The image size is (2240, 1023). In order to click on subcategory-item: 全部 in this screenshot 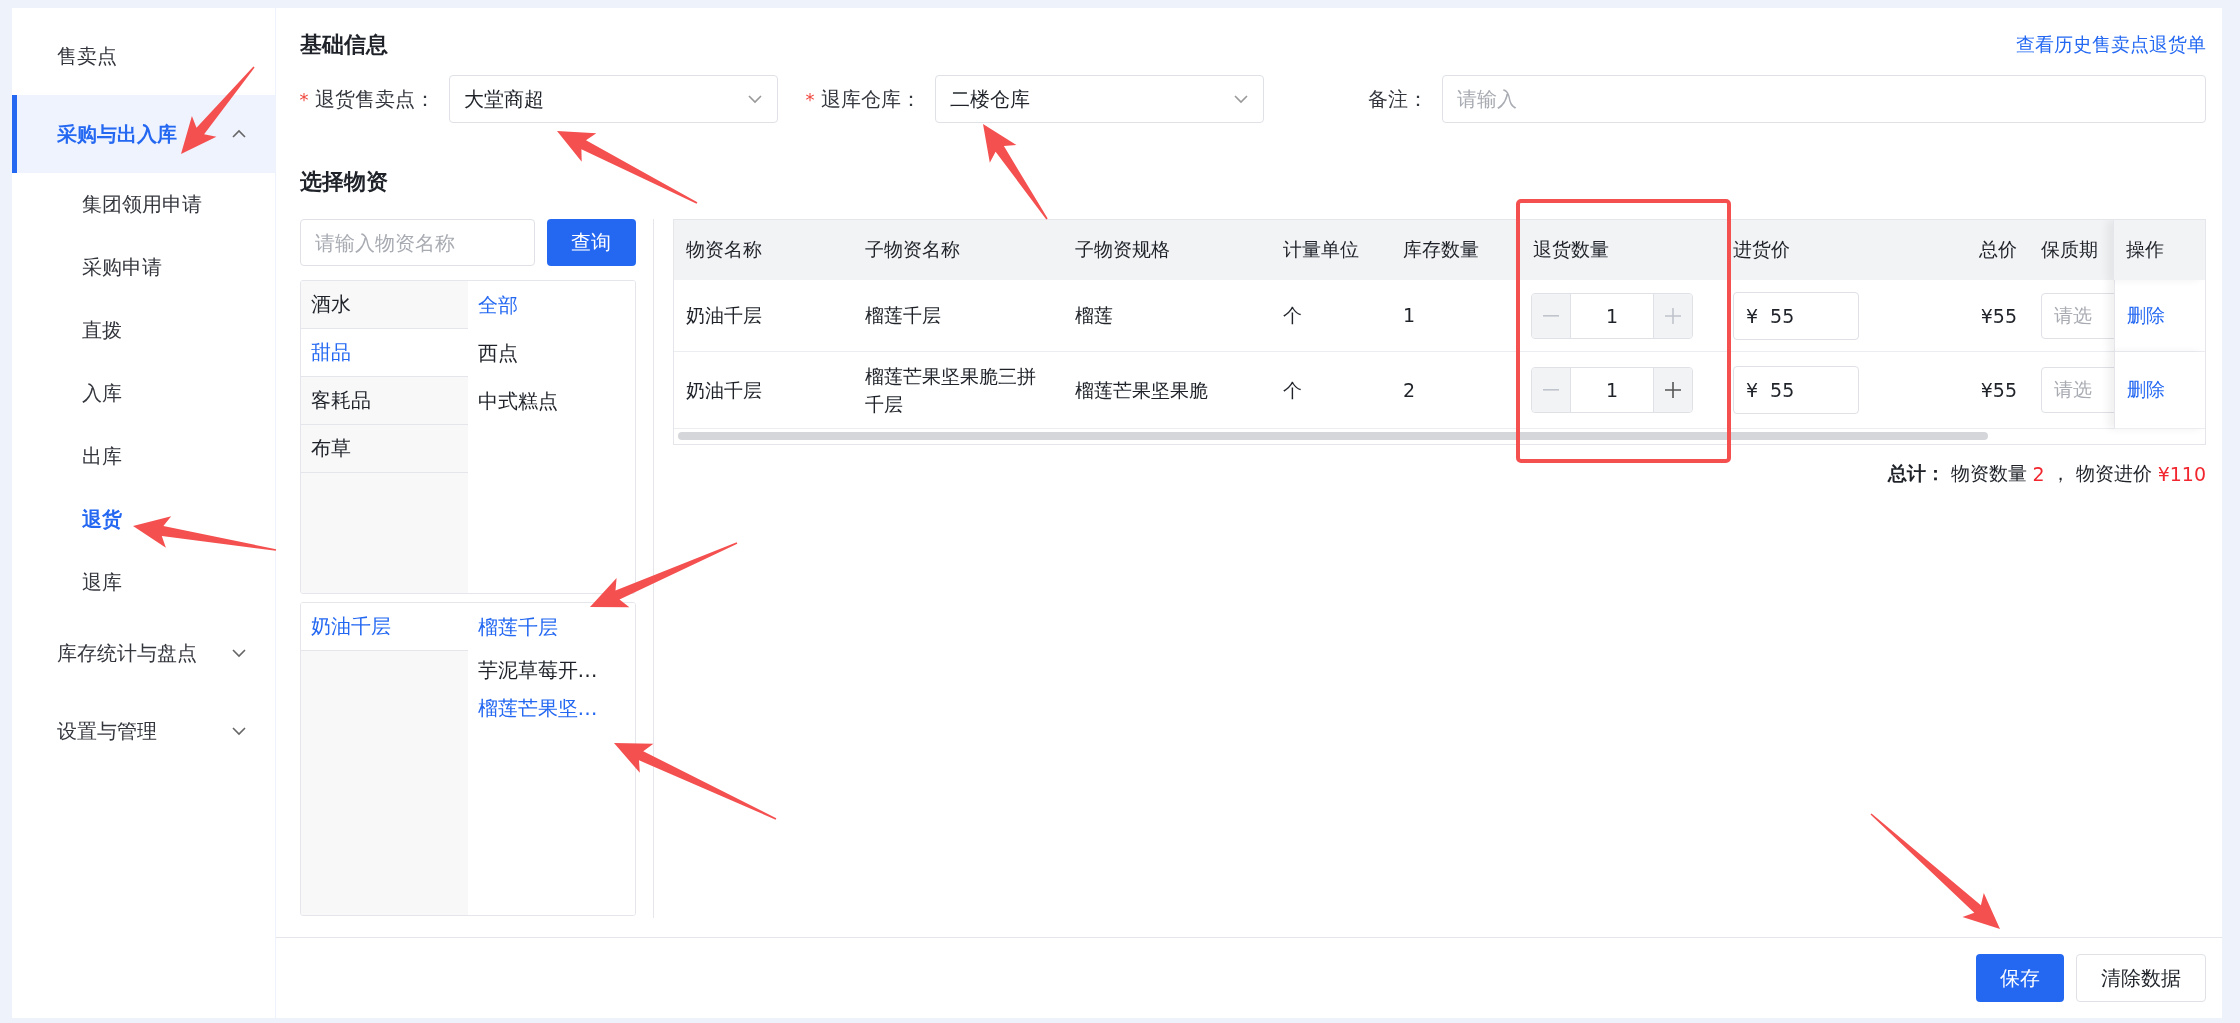, I will do `click(551, 305)`.